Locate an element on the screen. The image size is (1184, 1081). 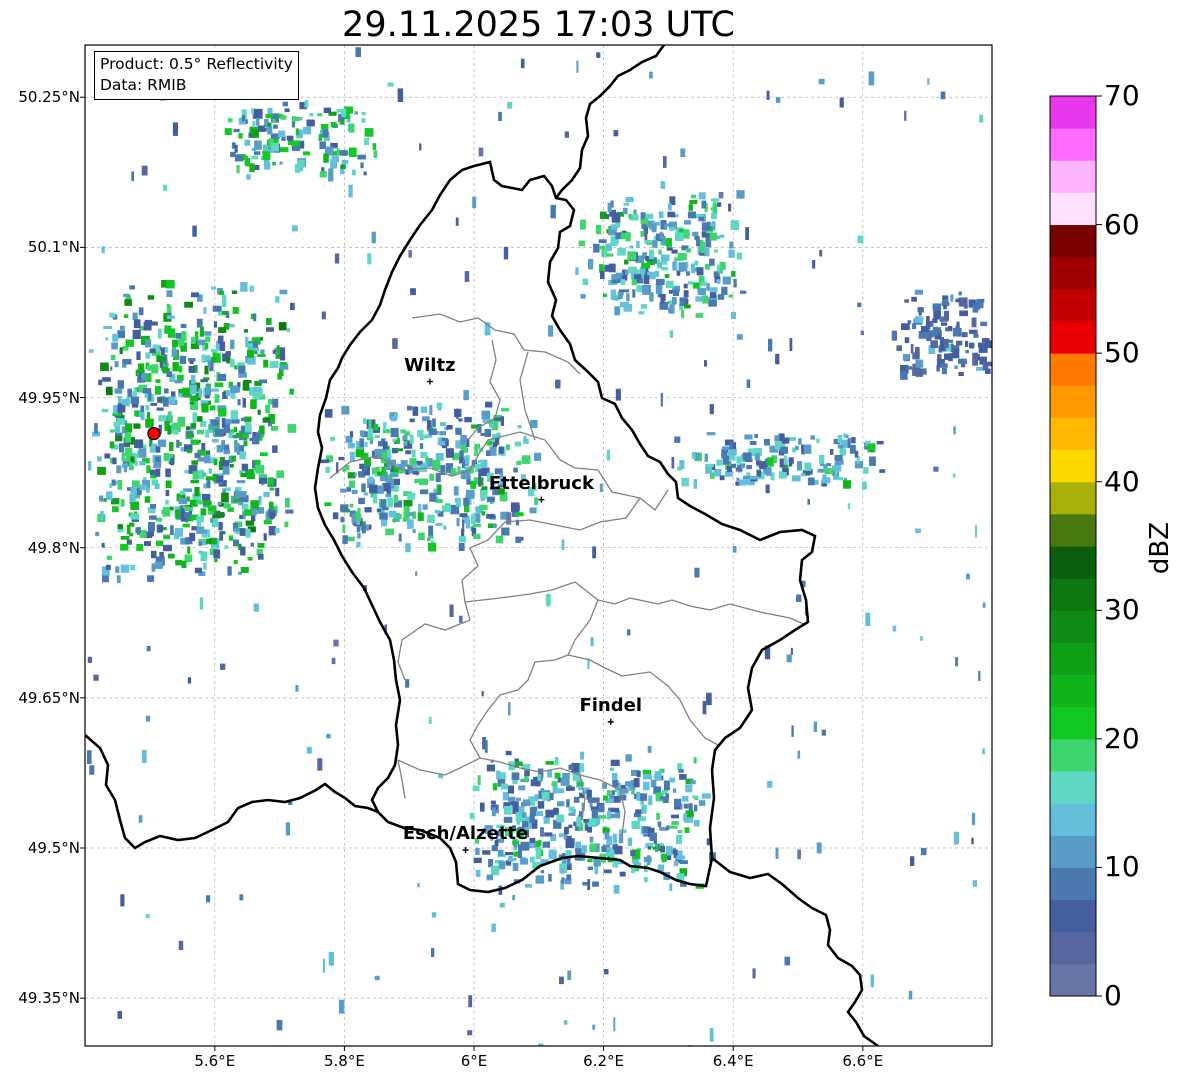
colorbar-tick-label: 0 is located at coordinates (1113, 995).